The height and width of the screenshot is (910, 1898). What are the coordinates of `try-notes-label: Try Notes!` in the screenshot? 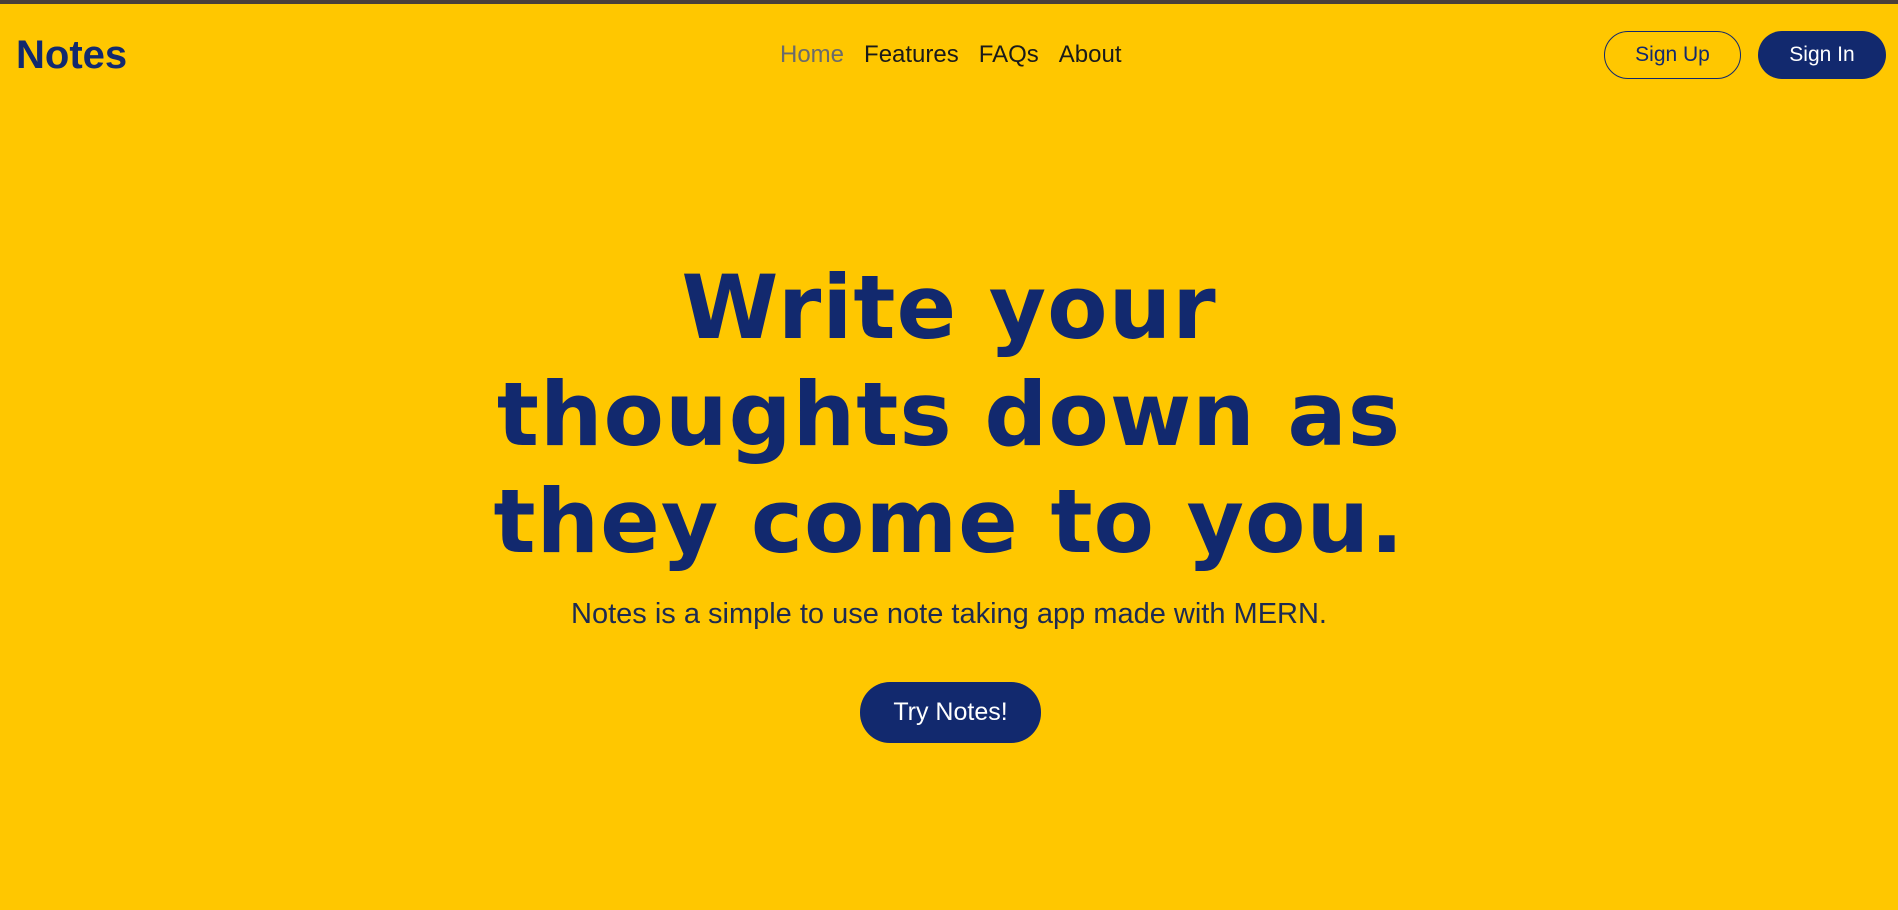 It's located at (950, 712).